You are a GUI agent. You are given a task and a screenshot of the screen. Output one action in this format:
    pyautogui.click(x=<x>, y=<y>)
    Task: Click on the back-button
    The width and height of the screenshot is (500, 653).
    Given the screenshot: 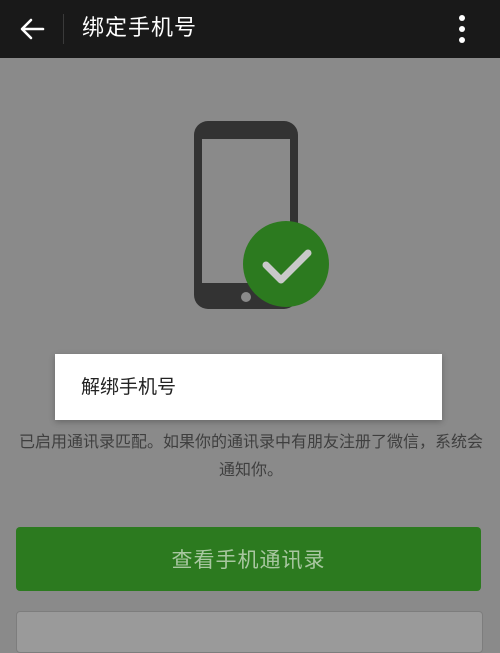 What is the action you would take?
    pyautogui.click(x=32, y=29)
    